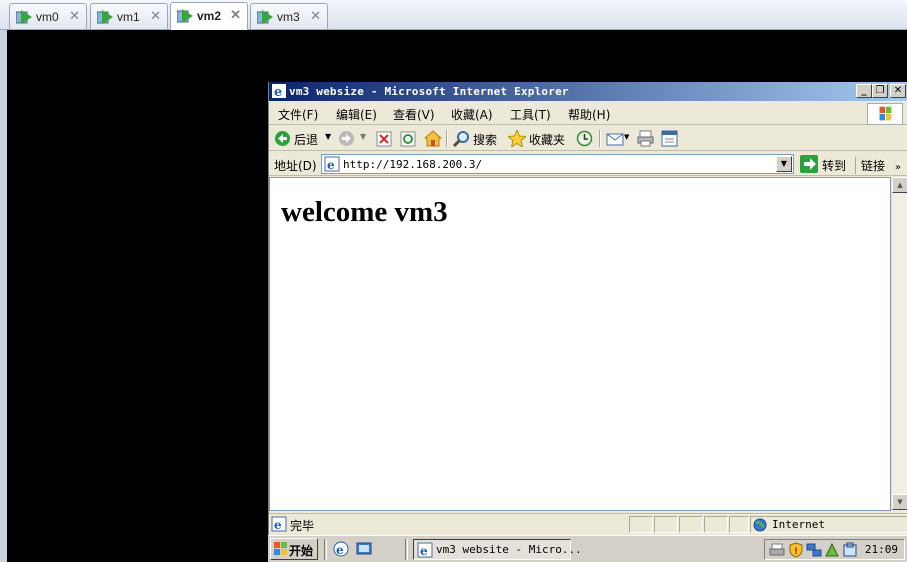 Image resolution: width=907 pixels, height=562 pixels. Describe the element at coordinates (364, 212) in the screenshot. I see `page-heading: welcome vm3` at that location.